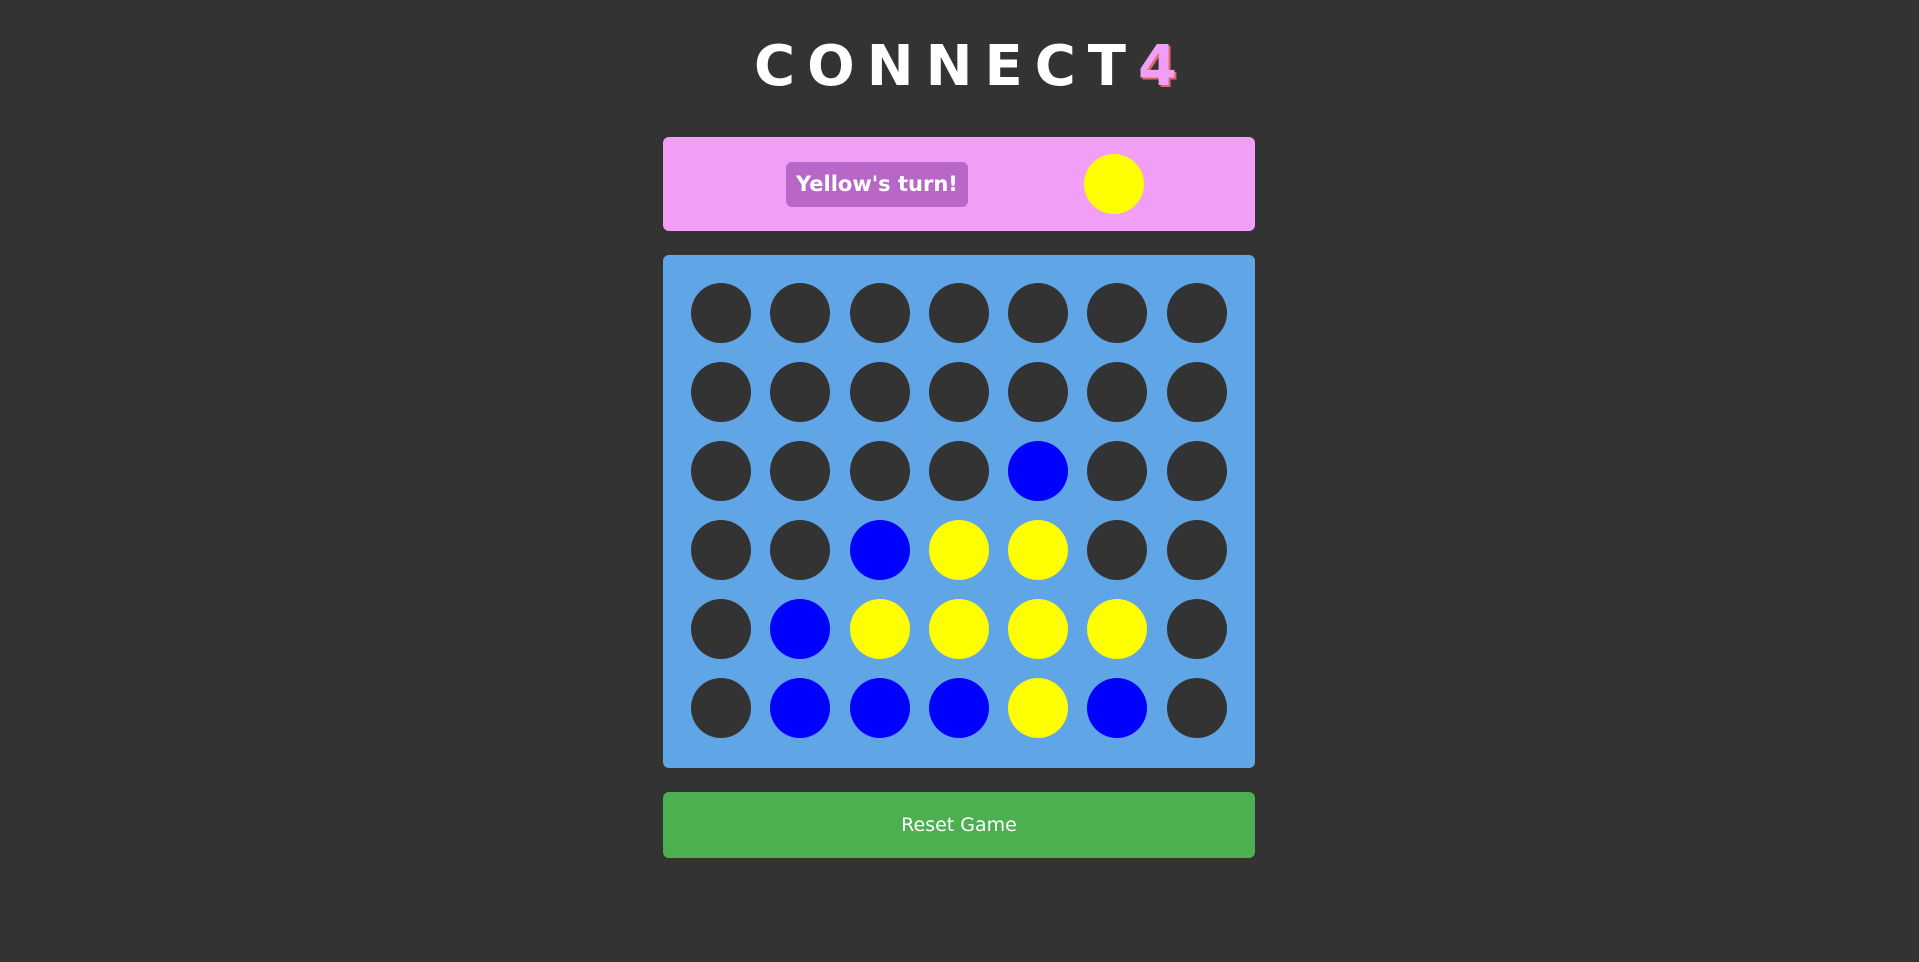  I want to click on turn-message: Yellow's turn!, so click(877, 184).